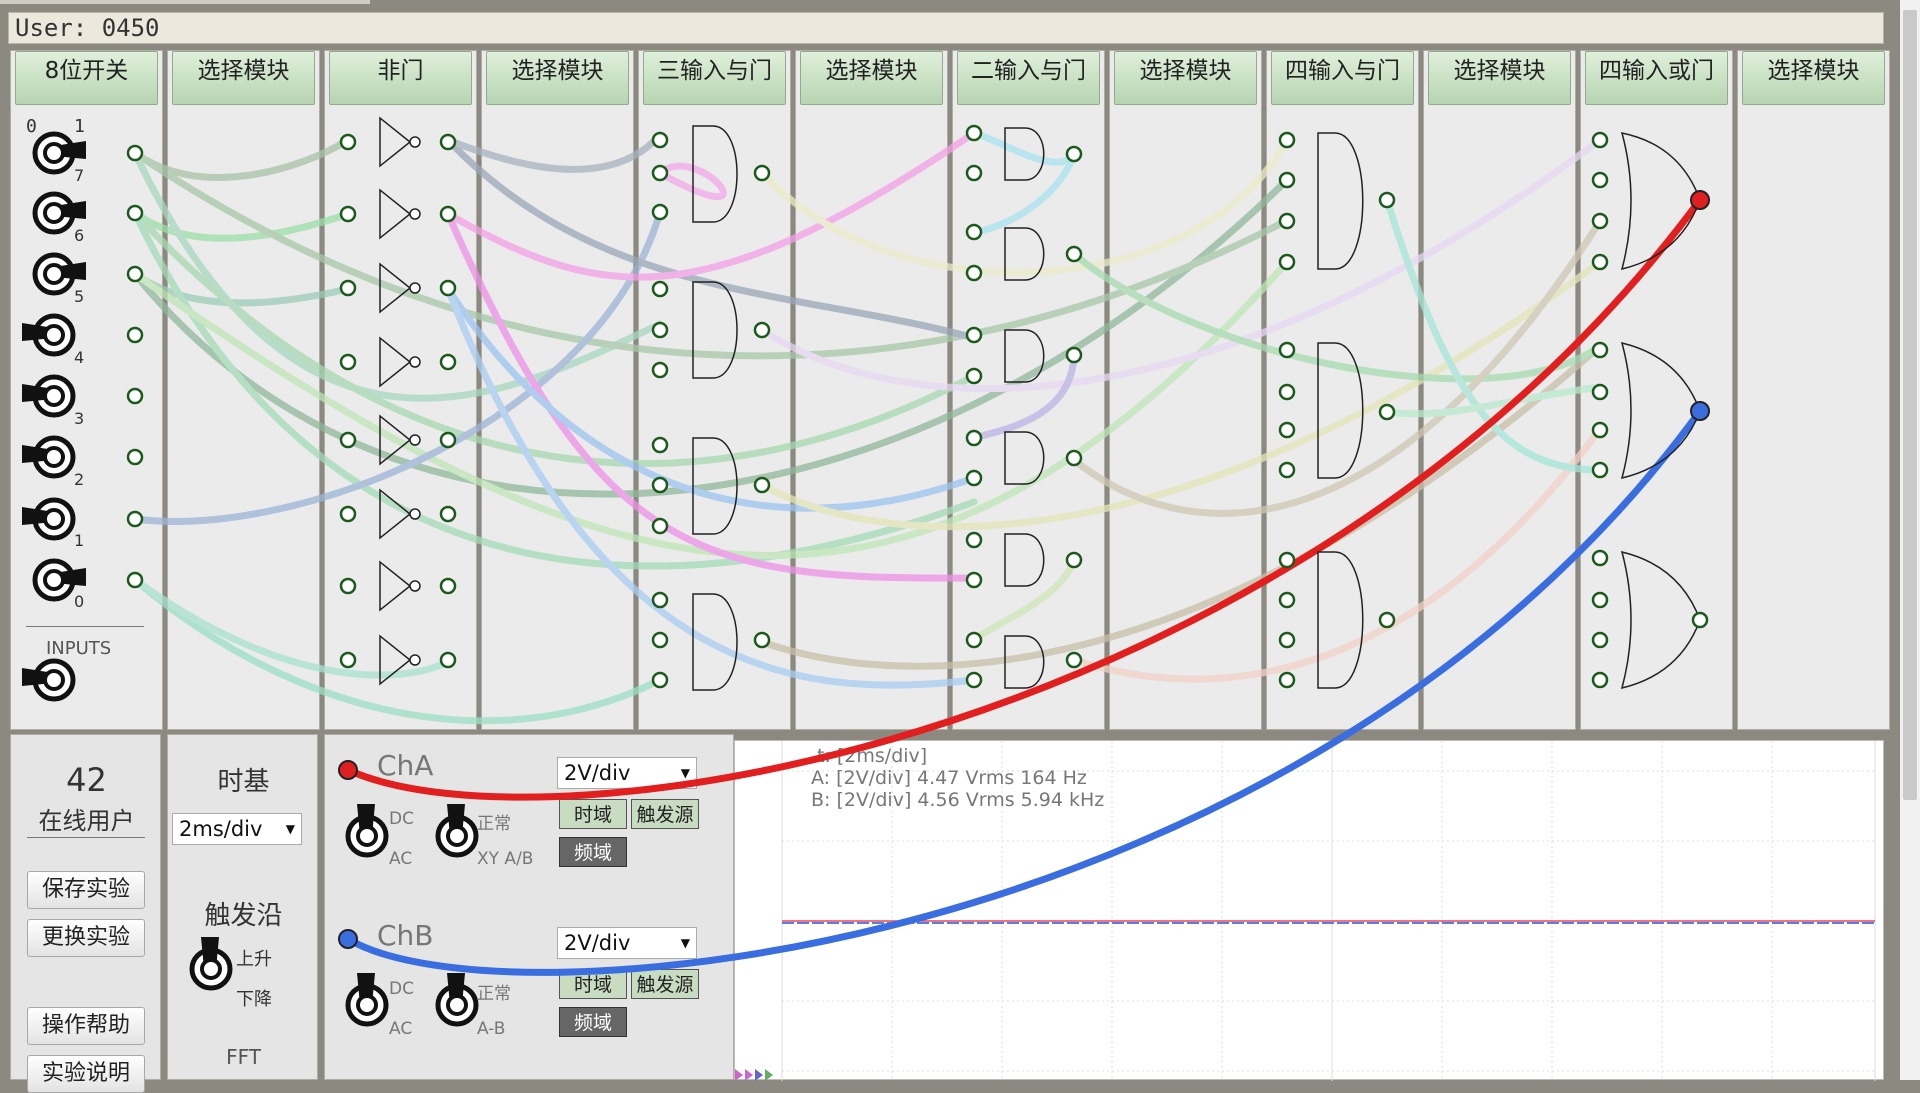 This screenshot has width=1920, height=1093. What do you see at coordinates (79, 357) in the screenshot?
I see `switch-number: 4` at bounding box center [79, 357].